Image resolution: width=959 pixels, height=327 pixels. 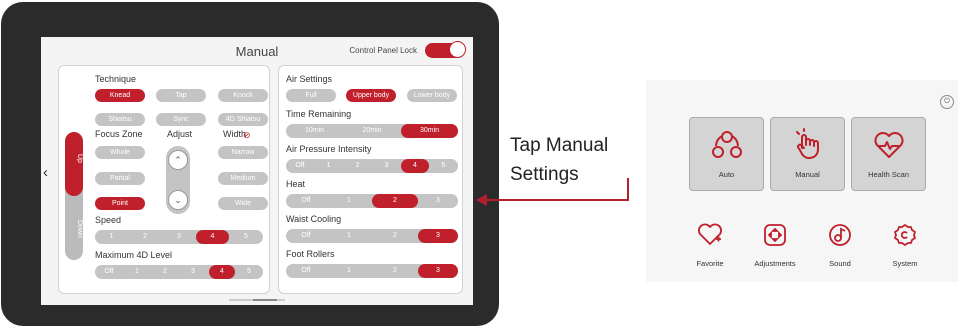 What do you see at coordinates (181, 119) in the screenshot?
I see `technique-sync: Sync` at bounding box center [181, 119].